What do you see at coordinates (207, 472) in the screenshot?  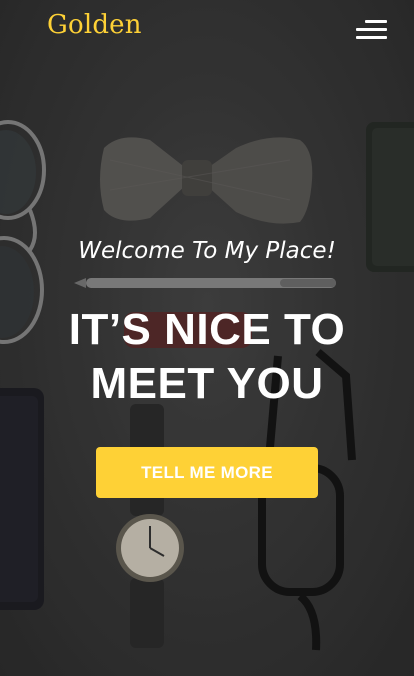 I see `tell-me-more-button: TELL ME MORE` at bounding box center [207, 472].